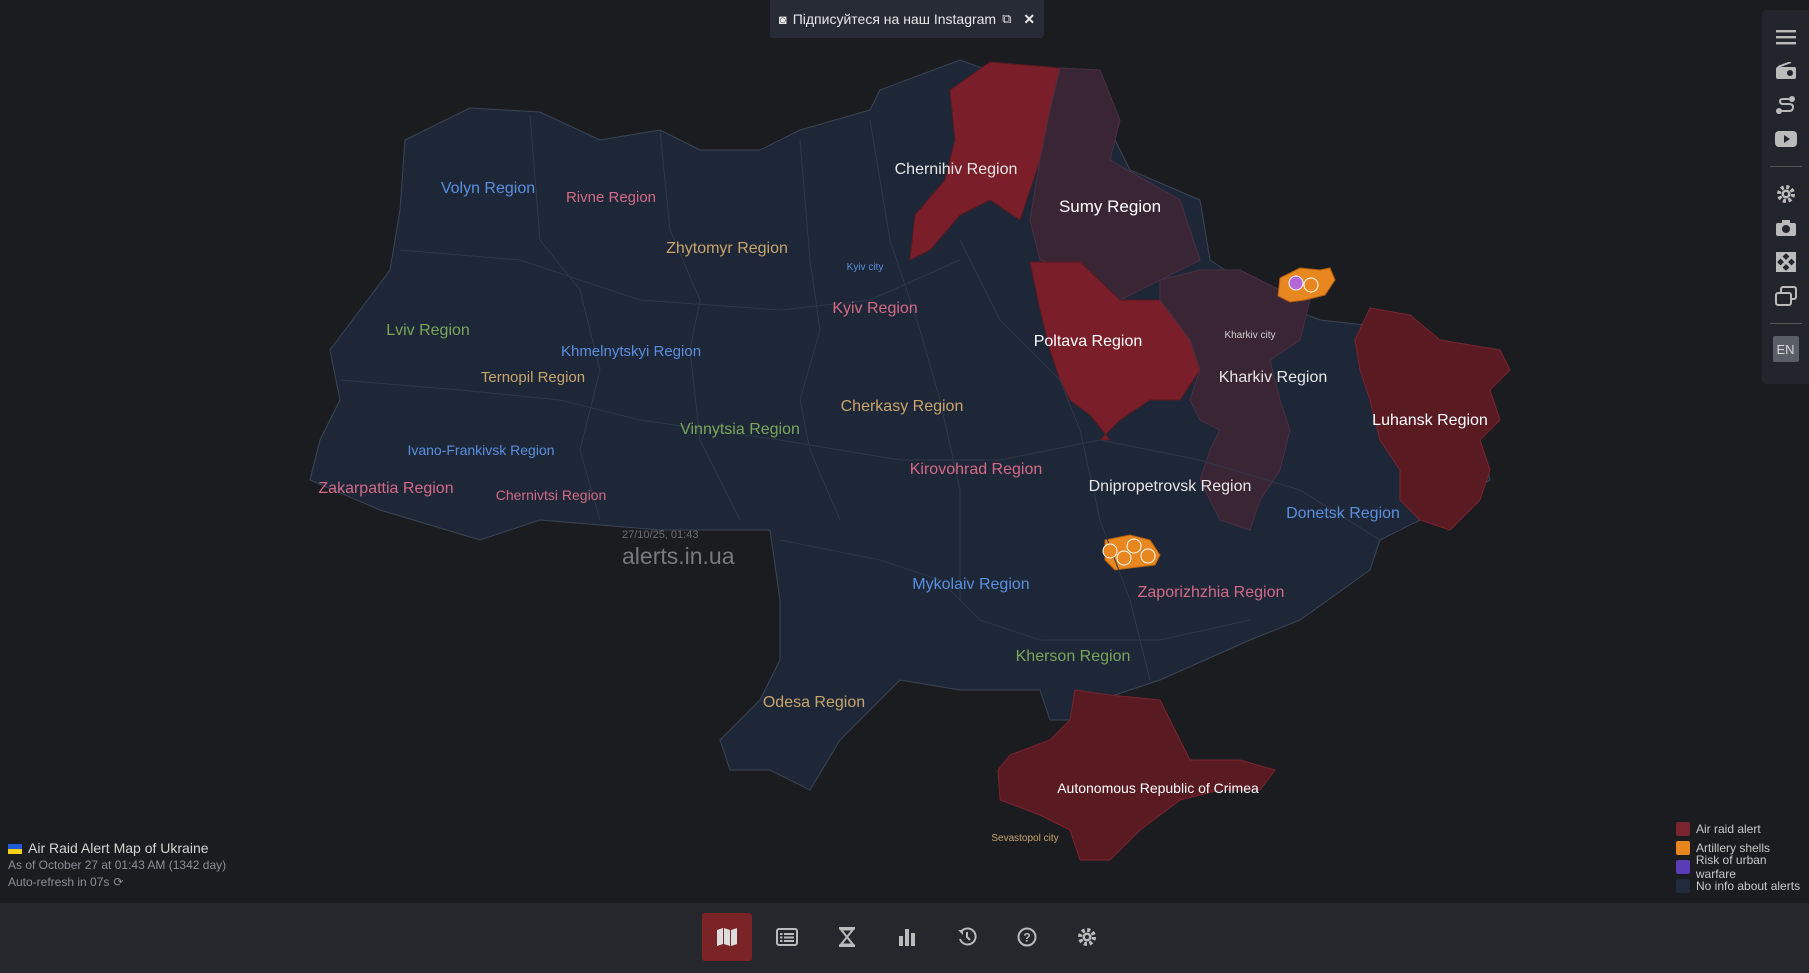  I want to click on region-label-dnipropetrovsk: Dnipropetrovsk Region, so click(1170, 486).